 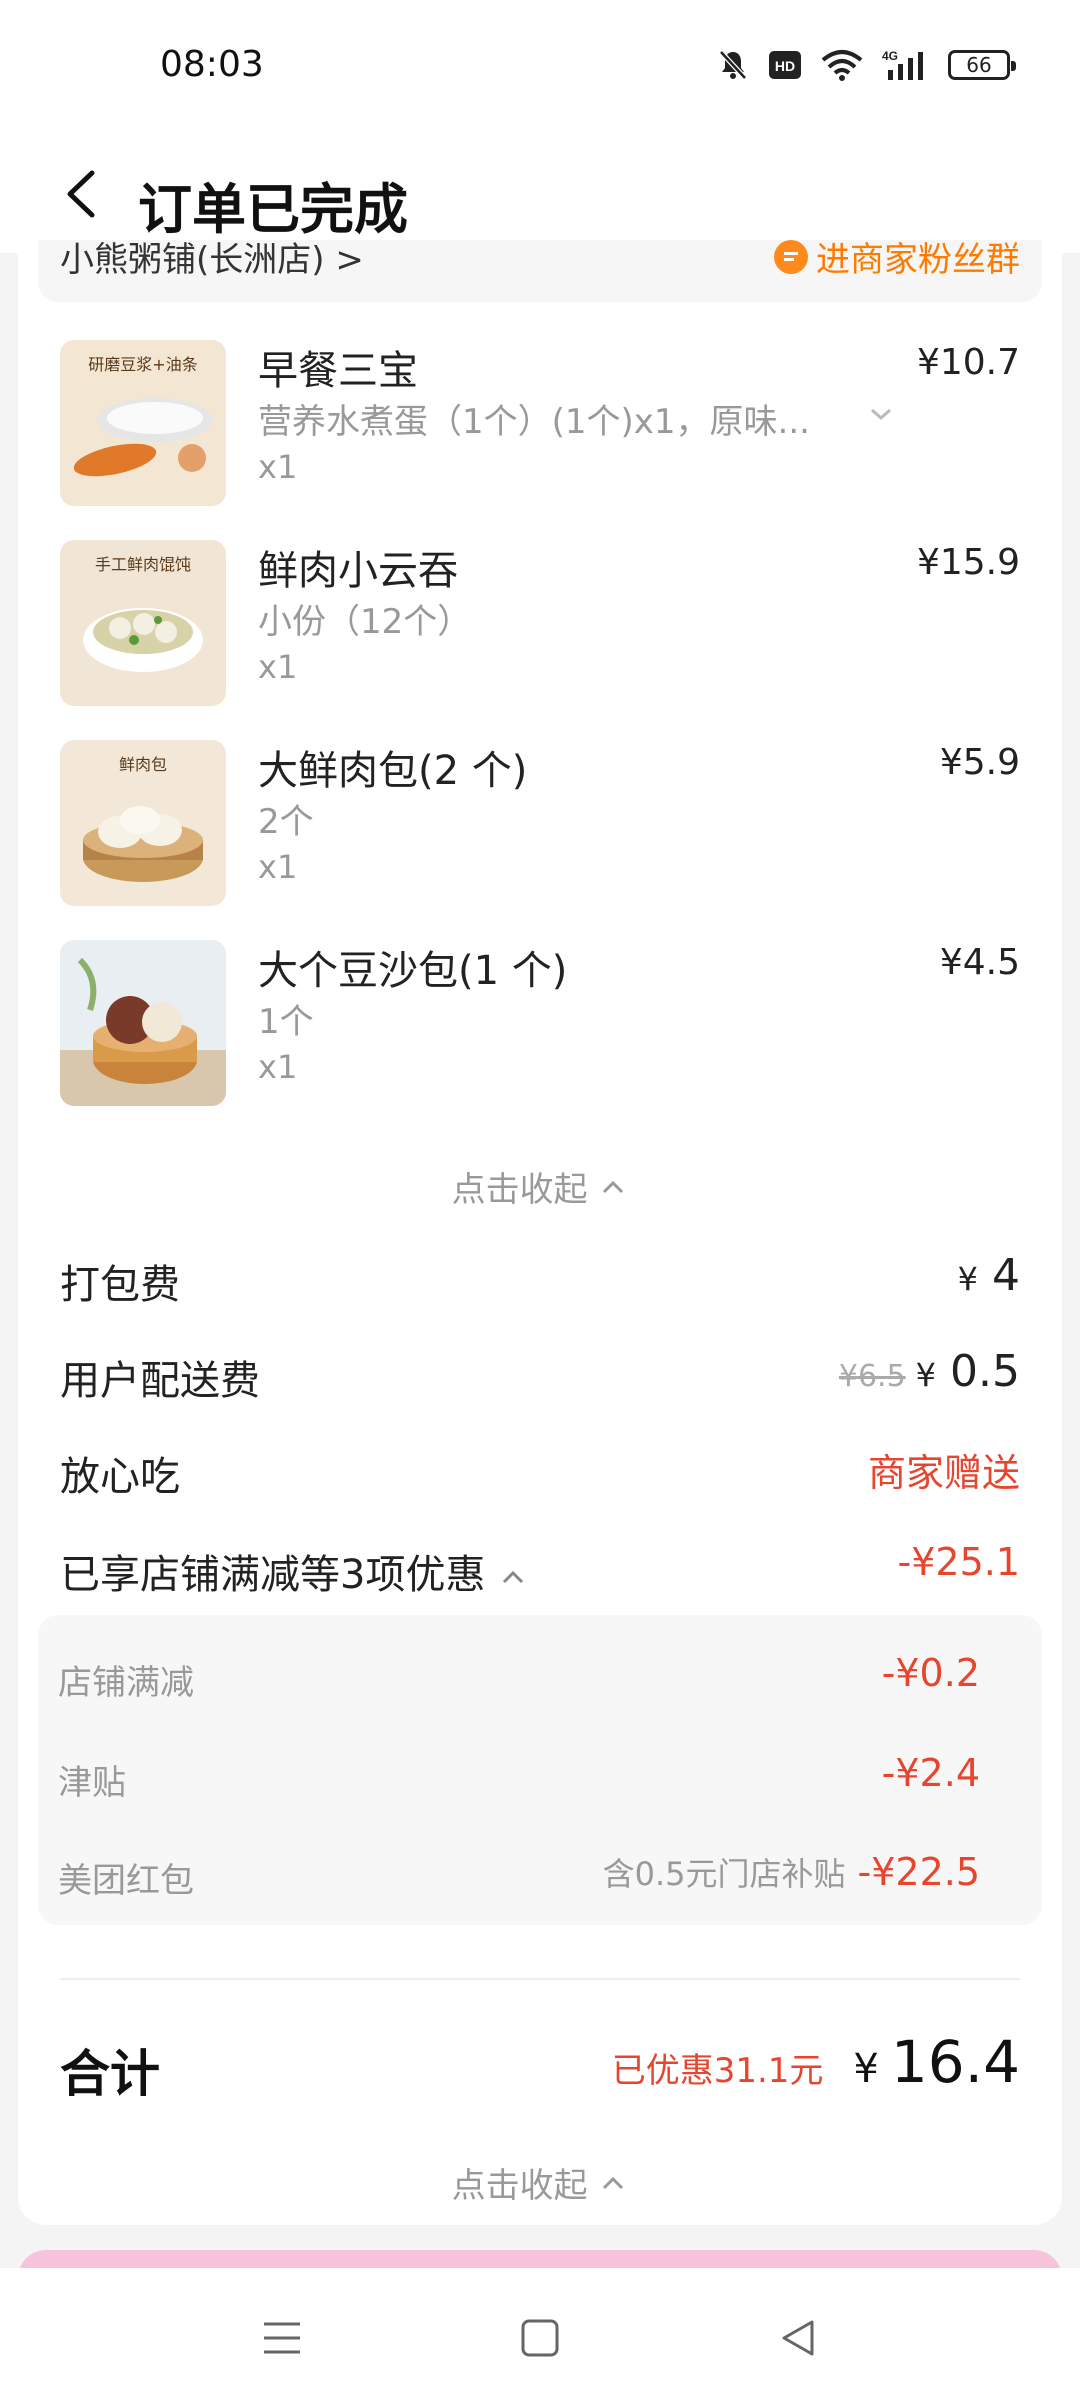 I want to click on item-price: ¥15.9, so click(x=968, y=562).